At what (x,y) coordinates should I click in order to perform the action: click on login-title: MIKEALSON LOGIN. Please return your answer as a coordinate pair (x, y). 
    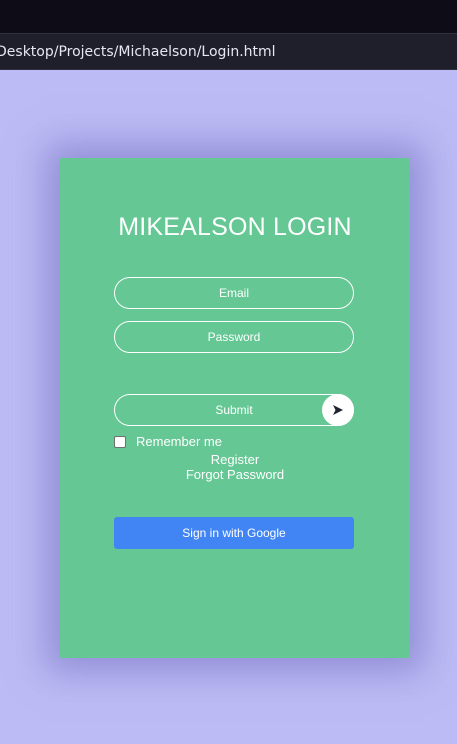
    Looking at the image, I should click on (235, 227).